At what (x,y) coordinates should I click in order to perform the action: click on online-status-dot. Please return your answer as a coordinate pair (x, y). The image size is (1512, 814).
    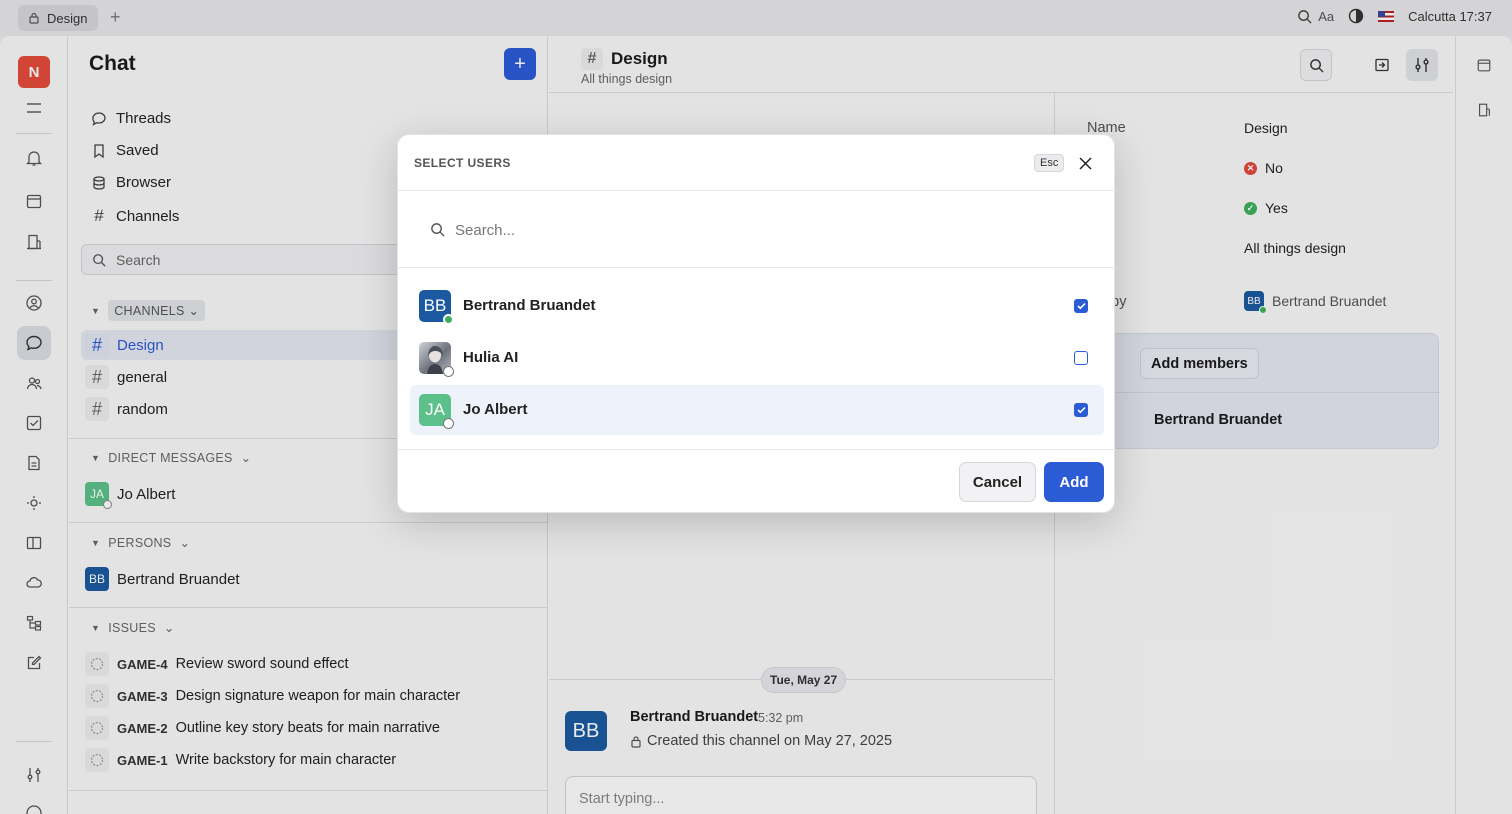
    Looking at the image, I should click on (448, 319).